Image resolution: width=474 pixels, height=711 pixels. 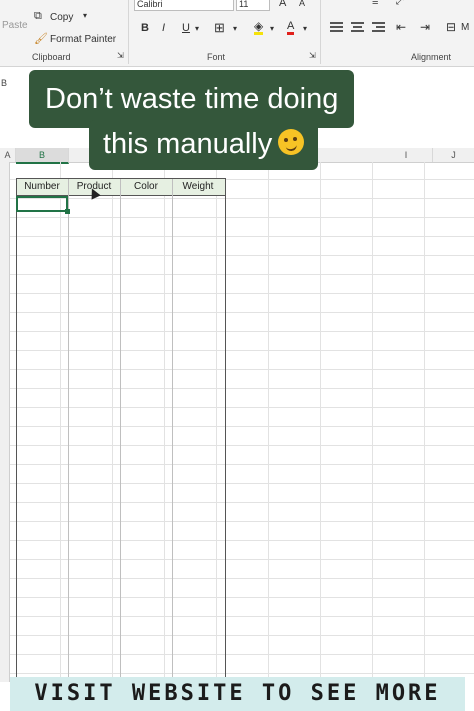 I want to click on font-launcher-icon: ⇲, so click(x=312, y=55).